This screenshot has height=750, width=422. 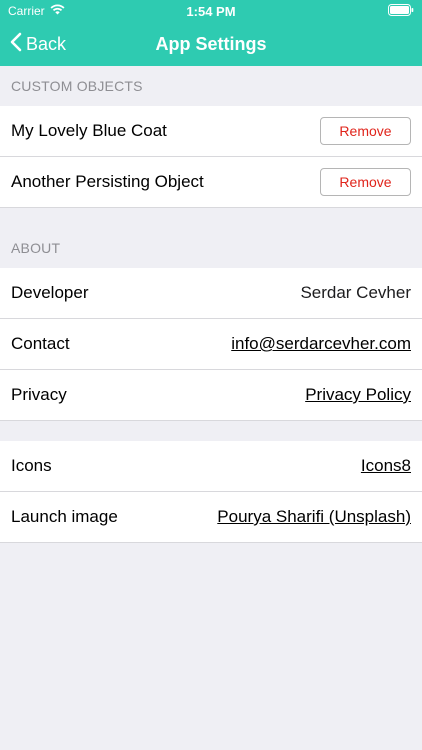 I want to click on developer-name: Serdar Cevher, so click(x=355, y=292).